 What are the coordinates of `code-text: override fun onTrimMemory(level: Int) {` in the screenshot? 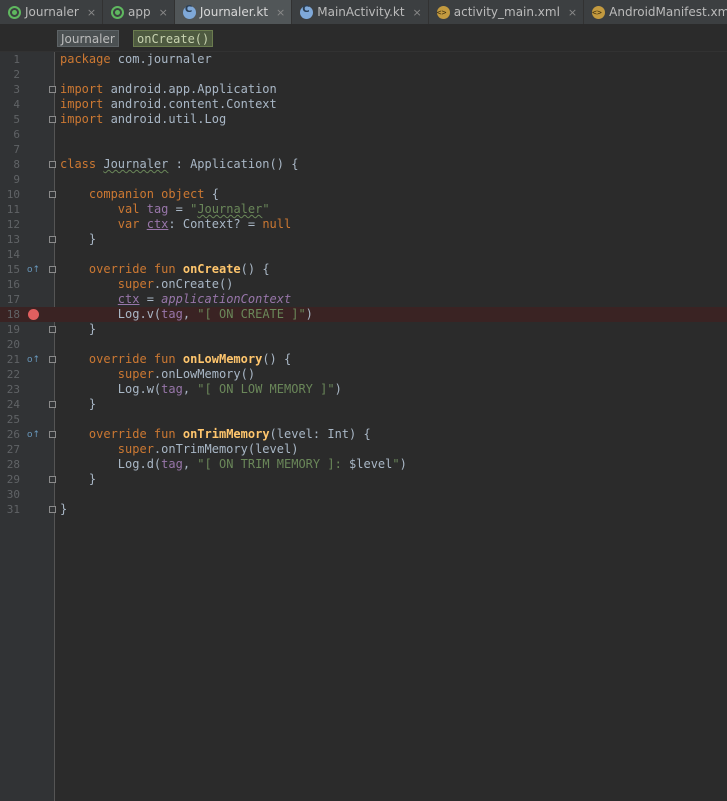 It's located at (215, 434).